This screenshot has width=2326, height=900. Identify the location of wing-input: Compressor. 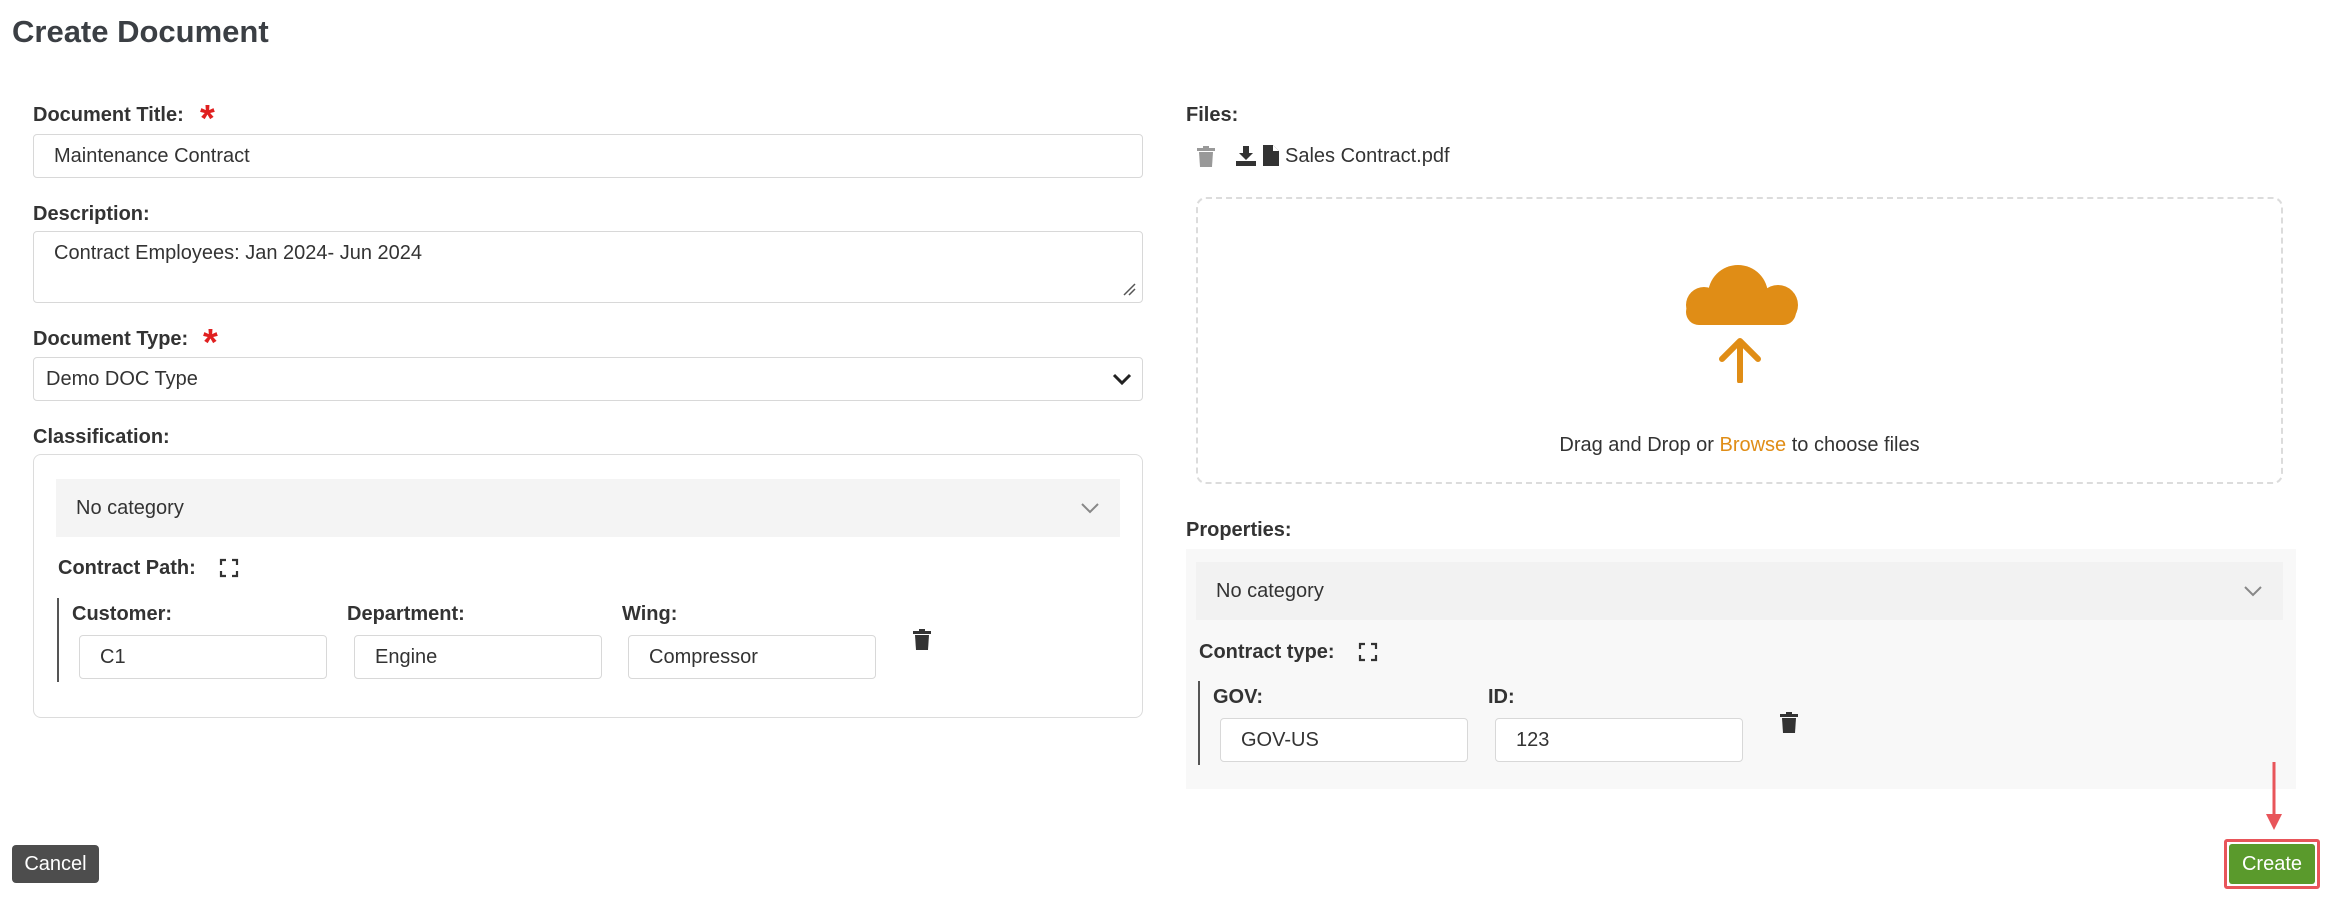
(752, 657).